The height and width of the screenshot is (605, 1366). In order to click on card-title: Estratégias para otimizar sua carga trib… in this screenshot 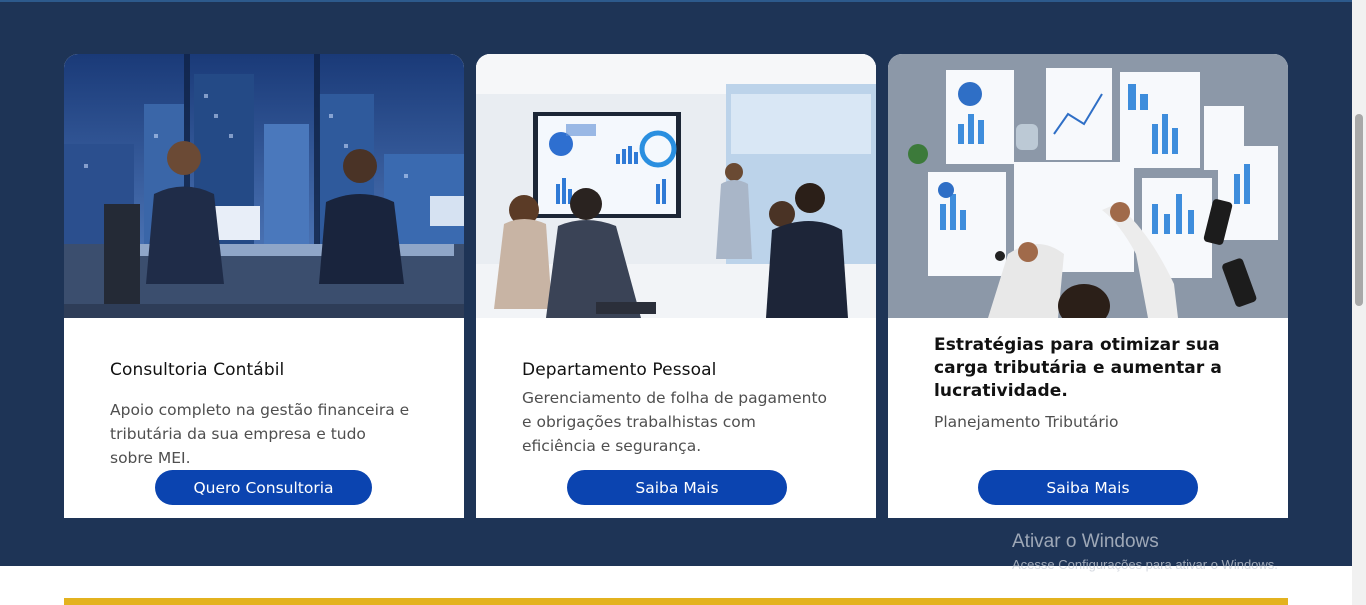, I will do `click(1078, 368)`.